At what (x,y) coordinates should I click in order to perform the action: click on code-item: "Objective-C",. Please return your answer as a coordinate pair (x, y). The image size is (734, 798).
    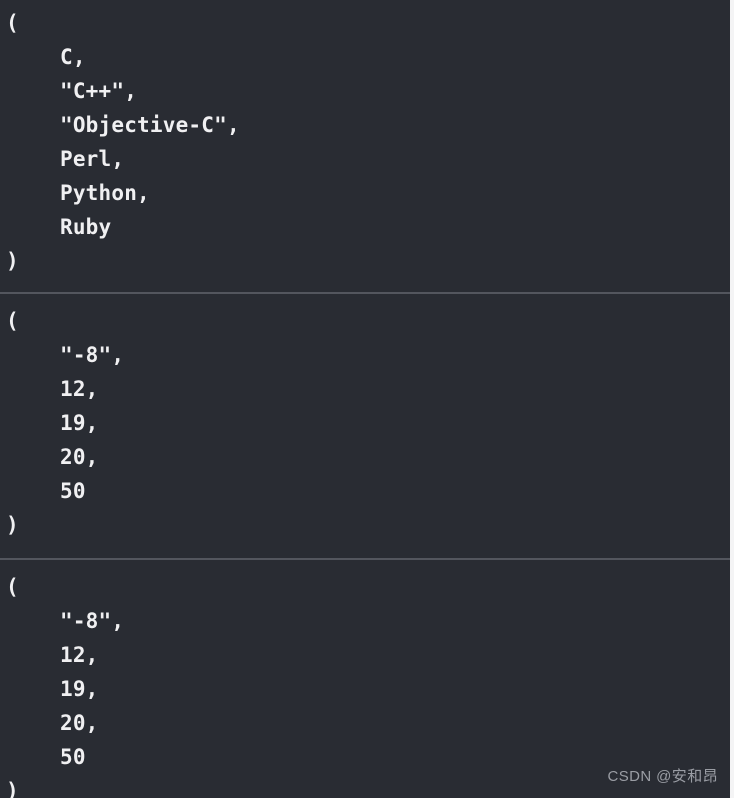
    Looking at the image, I should click on (150, 125).